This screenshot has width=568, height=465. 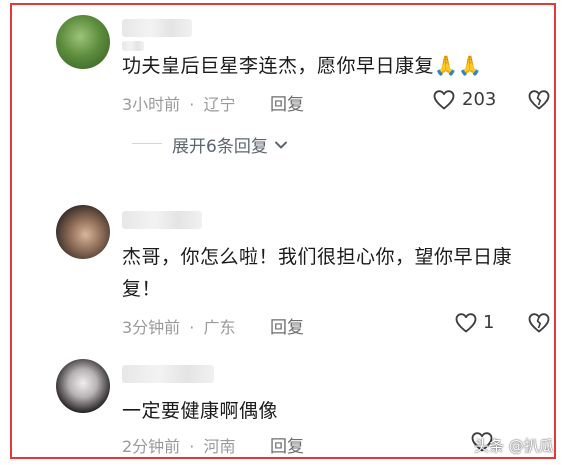 What do you see at coordinates (219, 327) in the screenshot?
I see `comment-location: 广东` at bounding box center [219, 327].